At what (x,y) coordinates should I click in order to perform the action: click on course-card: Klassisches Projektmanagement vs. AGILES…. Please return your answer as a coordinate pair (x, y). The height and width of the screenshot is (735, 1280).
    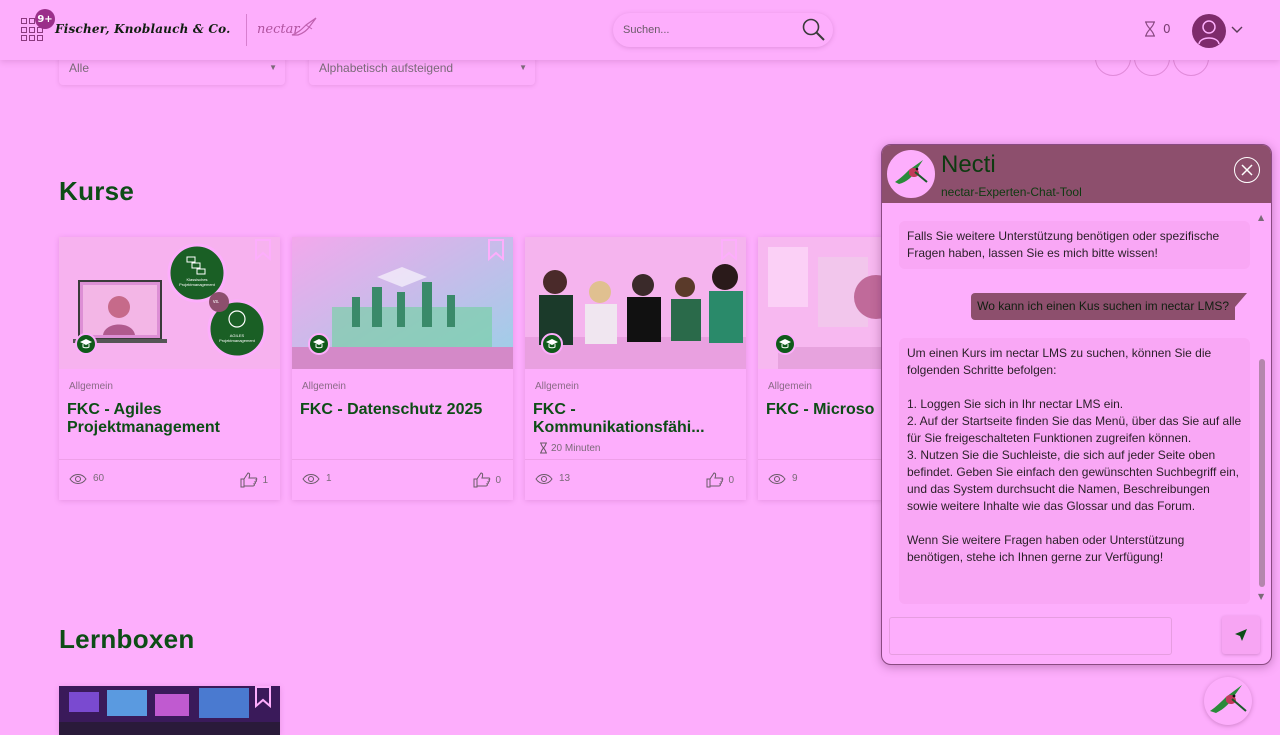
    Looking at the image, I should click on (169, 368).